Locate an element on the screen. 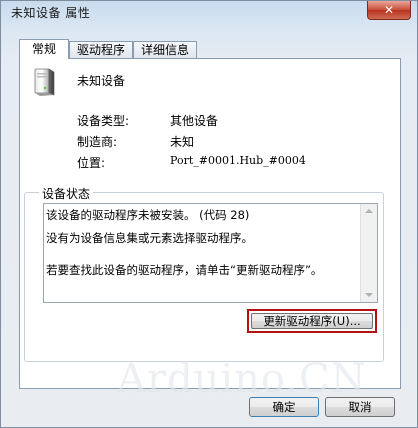 The image size is (418, 428). location-value: Port_#0001.Hub_#0004 is located at coordinates (238, 160).